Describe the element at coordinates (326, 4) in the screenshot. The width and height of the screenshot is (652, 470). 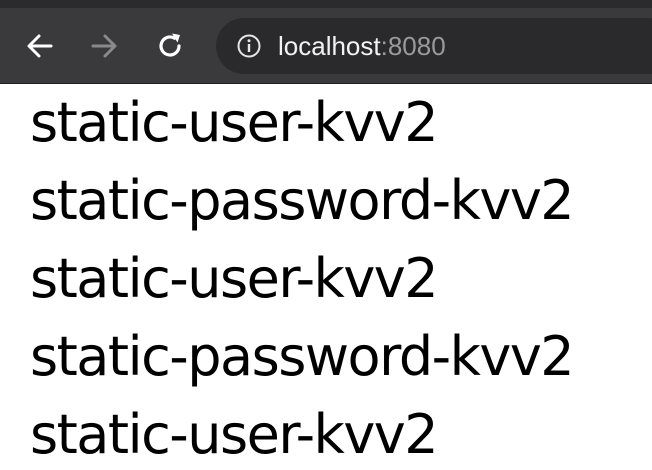
I see `window-top-strip` at that location.